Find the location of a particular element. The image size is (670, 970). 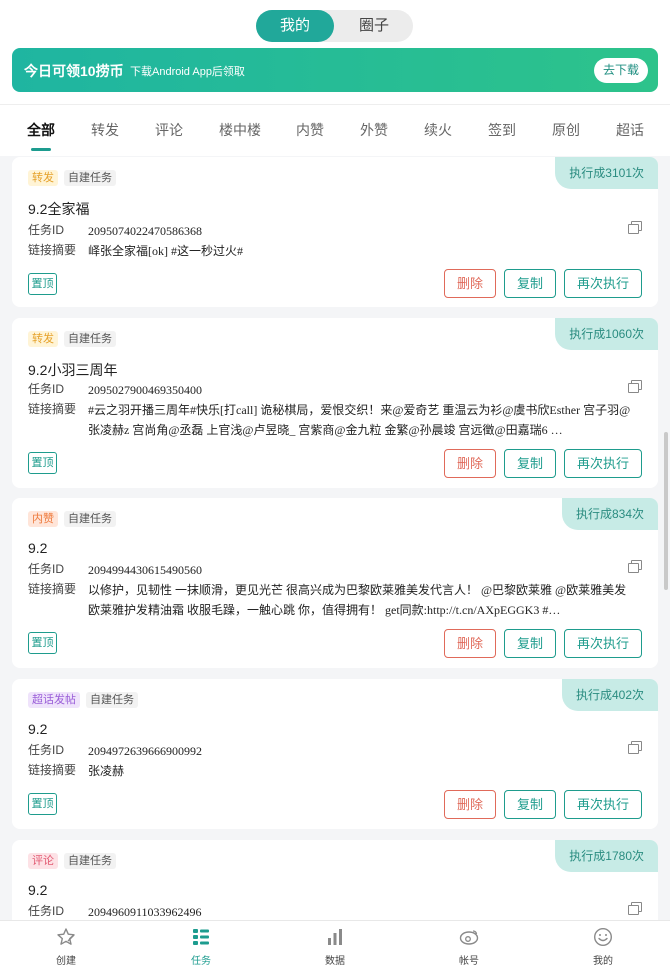

smile-icon is located at coordinates (603, 937).